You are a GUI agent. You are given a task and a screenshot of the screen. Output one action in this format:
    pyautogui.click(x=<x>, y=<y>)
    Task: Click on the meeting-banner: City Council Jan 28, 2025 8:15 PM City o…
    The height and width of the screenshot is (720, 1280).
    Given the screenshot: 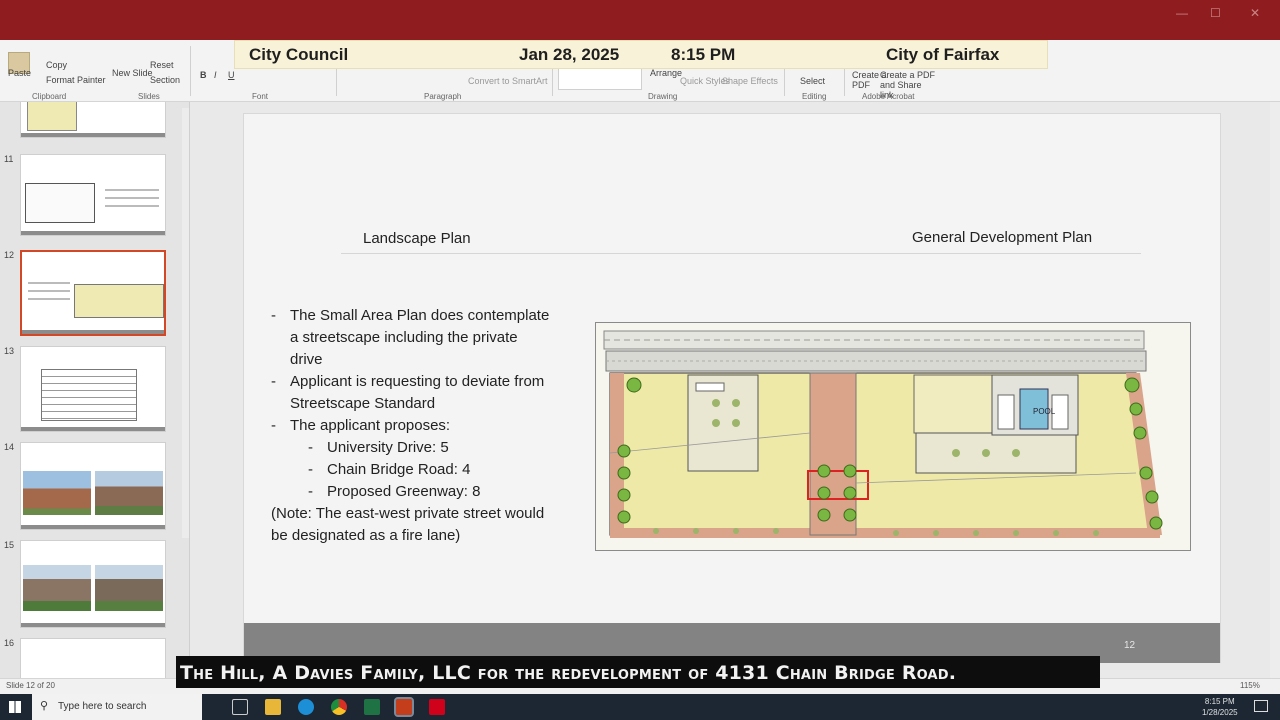 What is the action you would take?
    pyautogui.click(x=641, y=54)
    